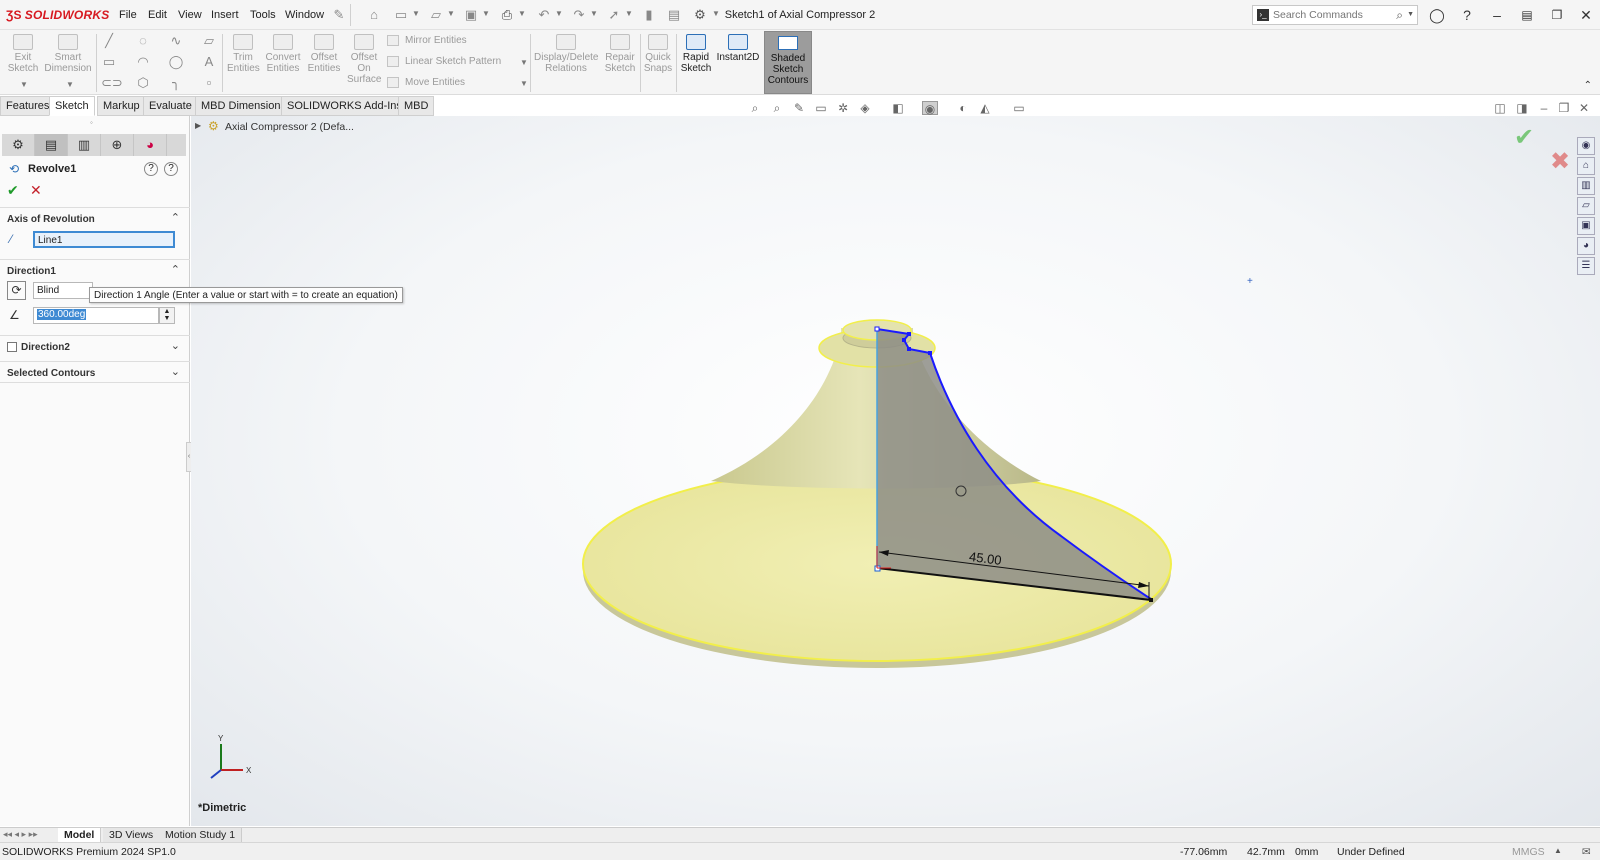  I want to click on end-condition-select: Blind, so click(63, 290).